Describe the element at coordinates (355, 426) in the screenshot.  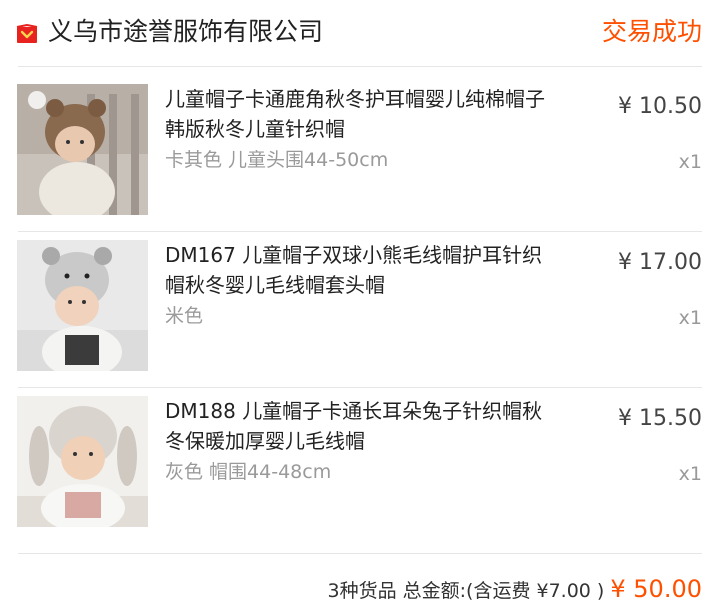
I see `product-title: DM188 儿童帽子卡通长耳朵兔子针织帽秋冬保暖加厚婴儿毛线帽` at that location.